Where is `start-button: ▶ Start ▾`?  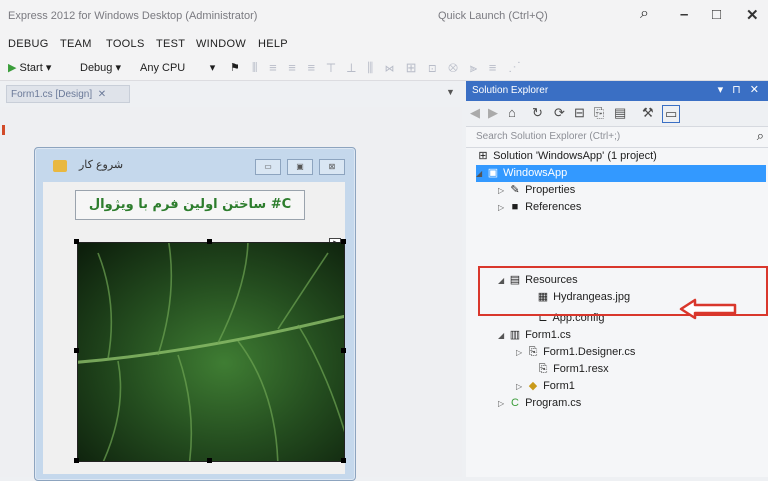
start-button: ▶ Start ▾ is located at coordinates (29, 67).